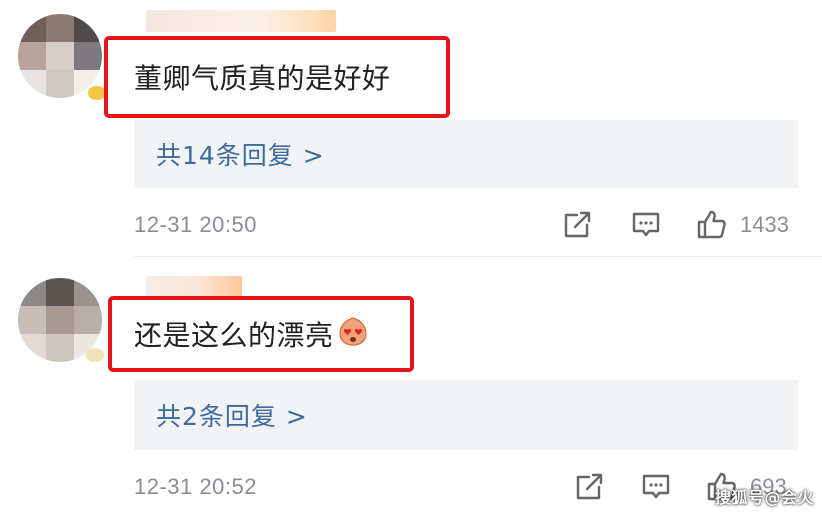 The height and width of the screenshot is (516, 822). What do you see at coordinates (234, 335) in the screenshot?
I see `comment-text: 还是这么的漂亮` at bounding box center [234, 335].